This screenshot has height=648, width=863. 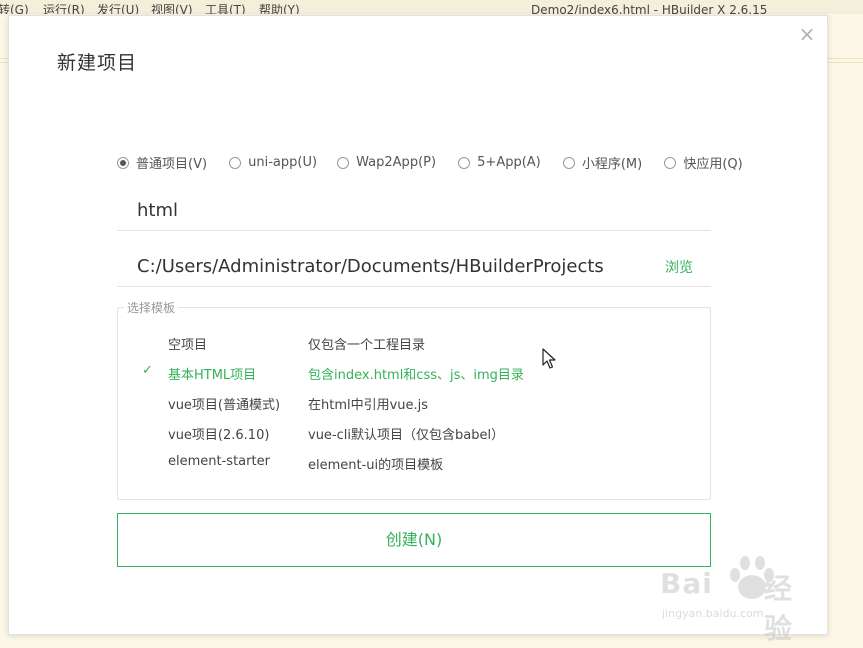 I want to click on template-name: vue项目(2.6.10), so click(x=219, y=435).